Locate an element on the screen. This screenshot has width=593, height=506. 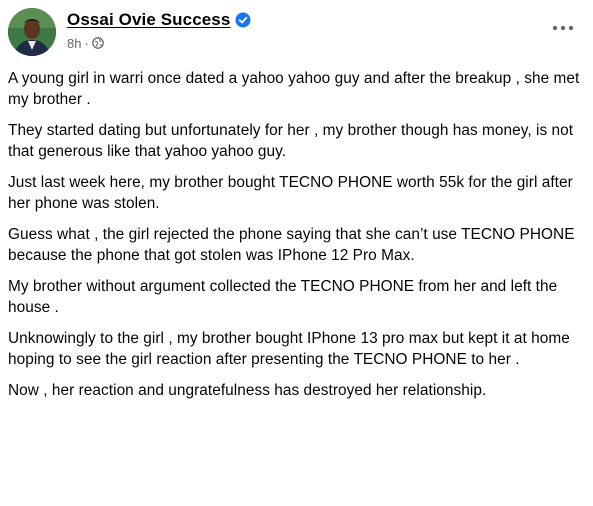
author-name: Ossai Ovie Success is located at coordinates (148, 20).